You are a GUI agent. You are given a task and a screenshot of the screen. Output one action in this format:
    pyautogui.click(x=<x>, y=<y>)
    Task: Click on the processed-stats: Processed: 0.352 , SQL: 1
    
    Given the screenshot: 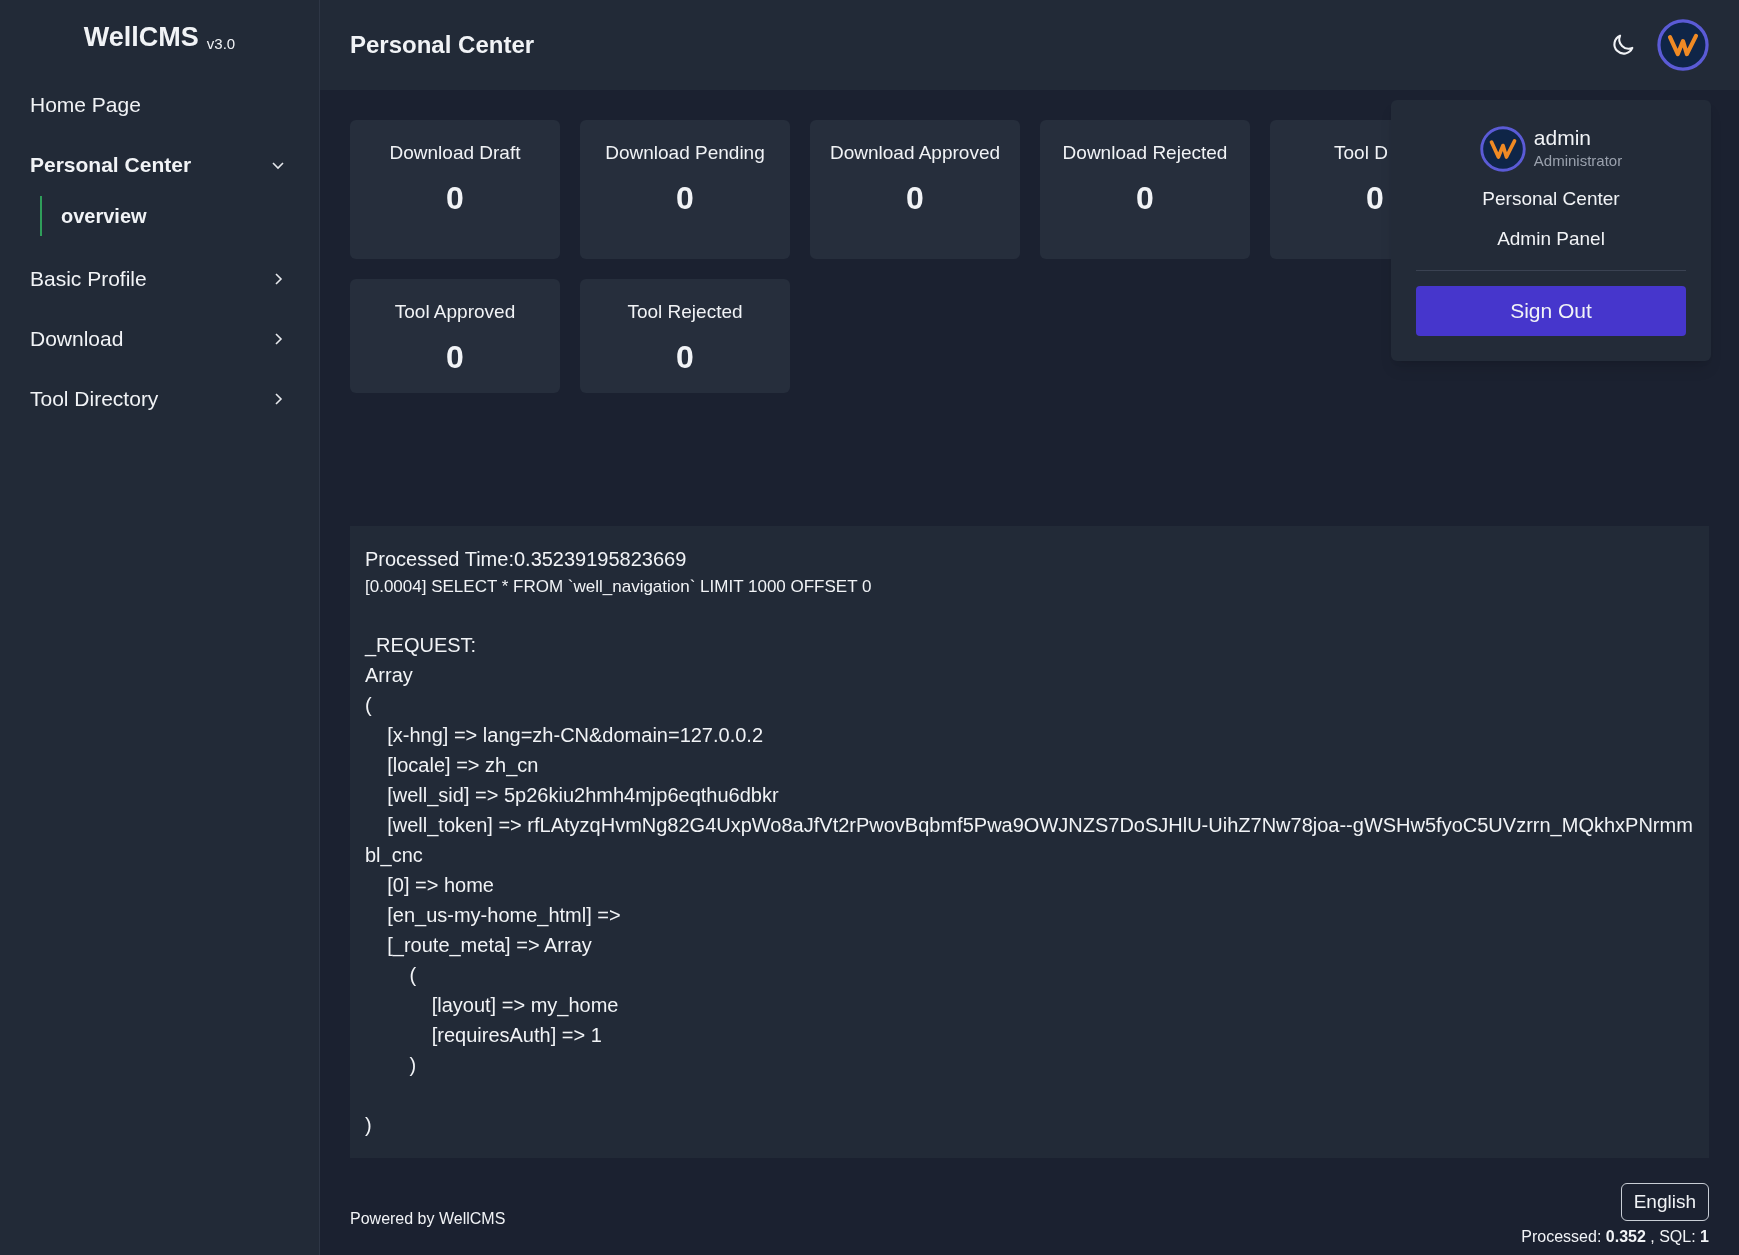 What is the action you would take?
    pyautogui.click(x=1615, y=1237)
    